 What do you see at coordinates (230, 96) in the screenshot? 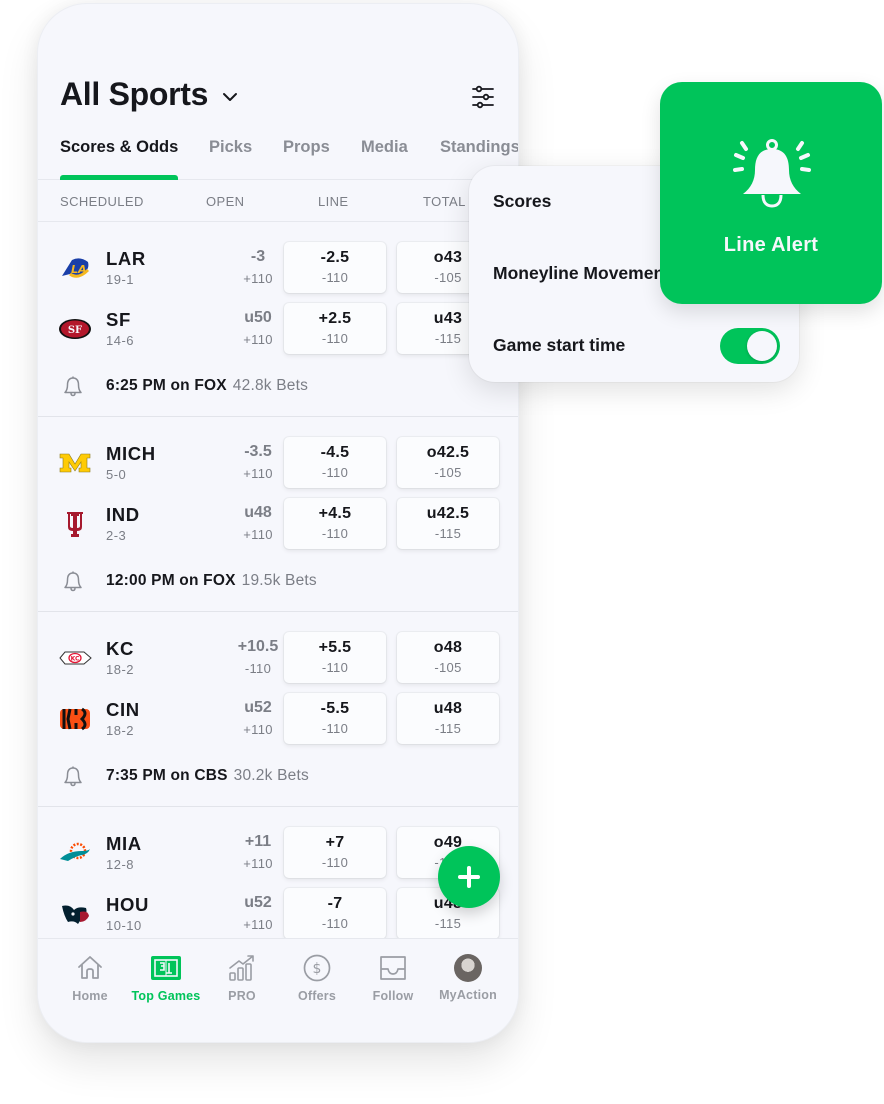
I see `chevron-down-icon` at bounding box center [230, 96].